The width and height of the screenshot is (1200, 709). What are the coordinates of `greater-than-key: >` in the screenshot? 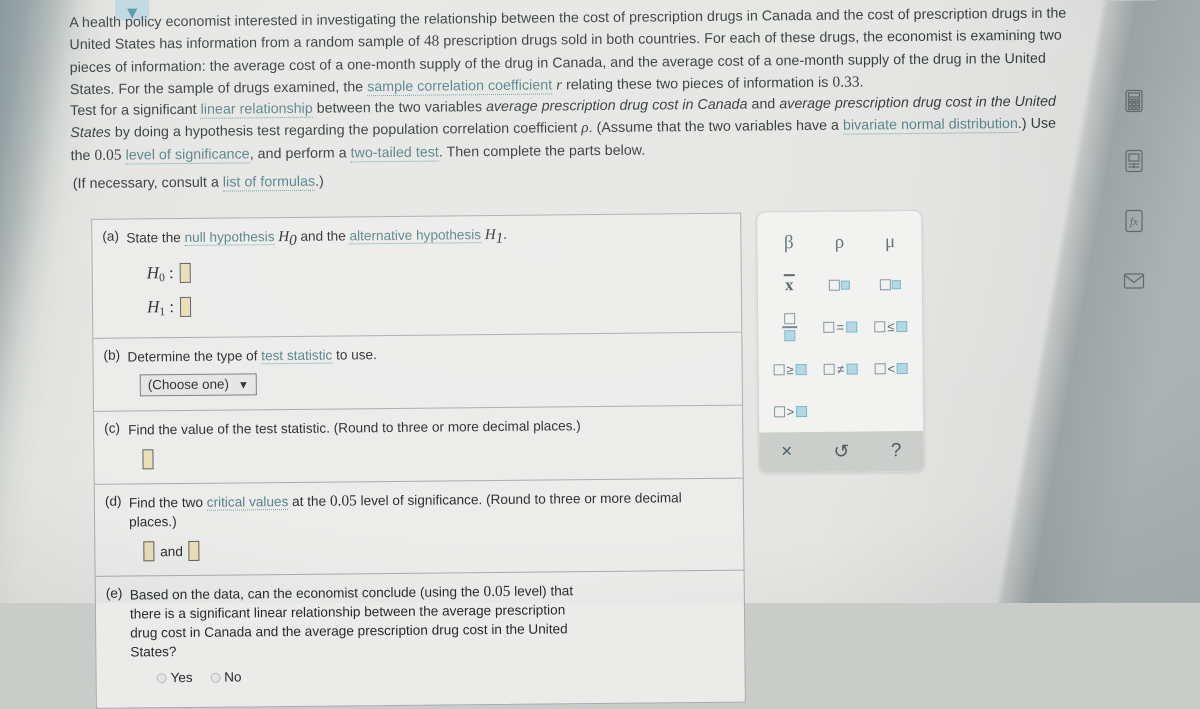 It's located at (790, 411).